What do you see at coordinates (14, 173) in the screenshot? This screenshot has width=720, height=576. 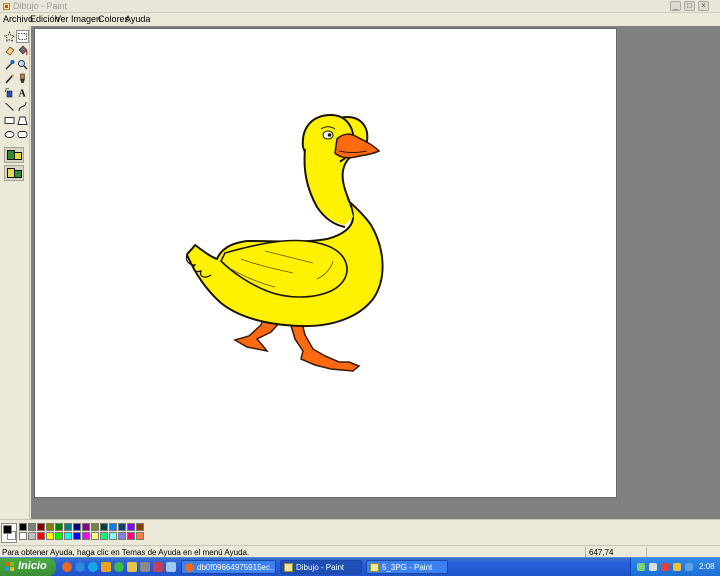 I see `transparent-selection-icon` at bounding box center [14, 173].